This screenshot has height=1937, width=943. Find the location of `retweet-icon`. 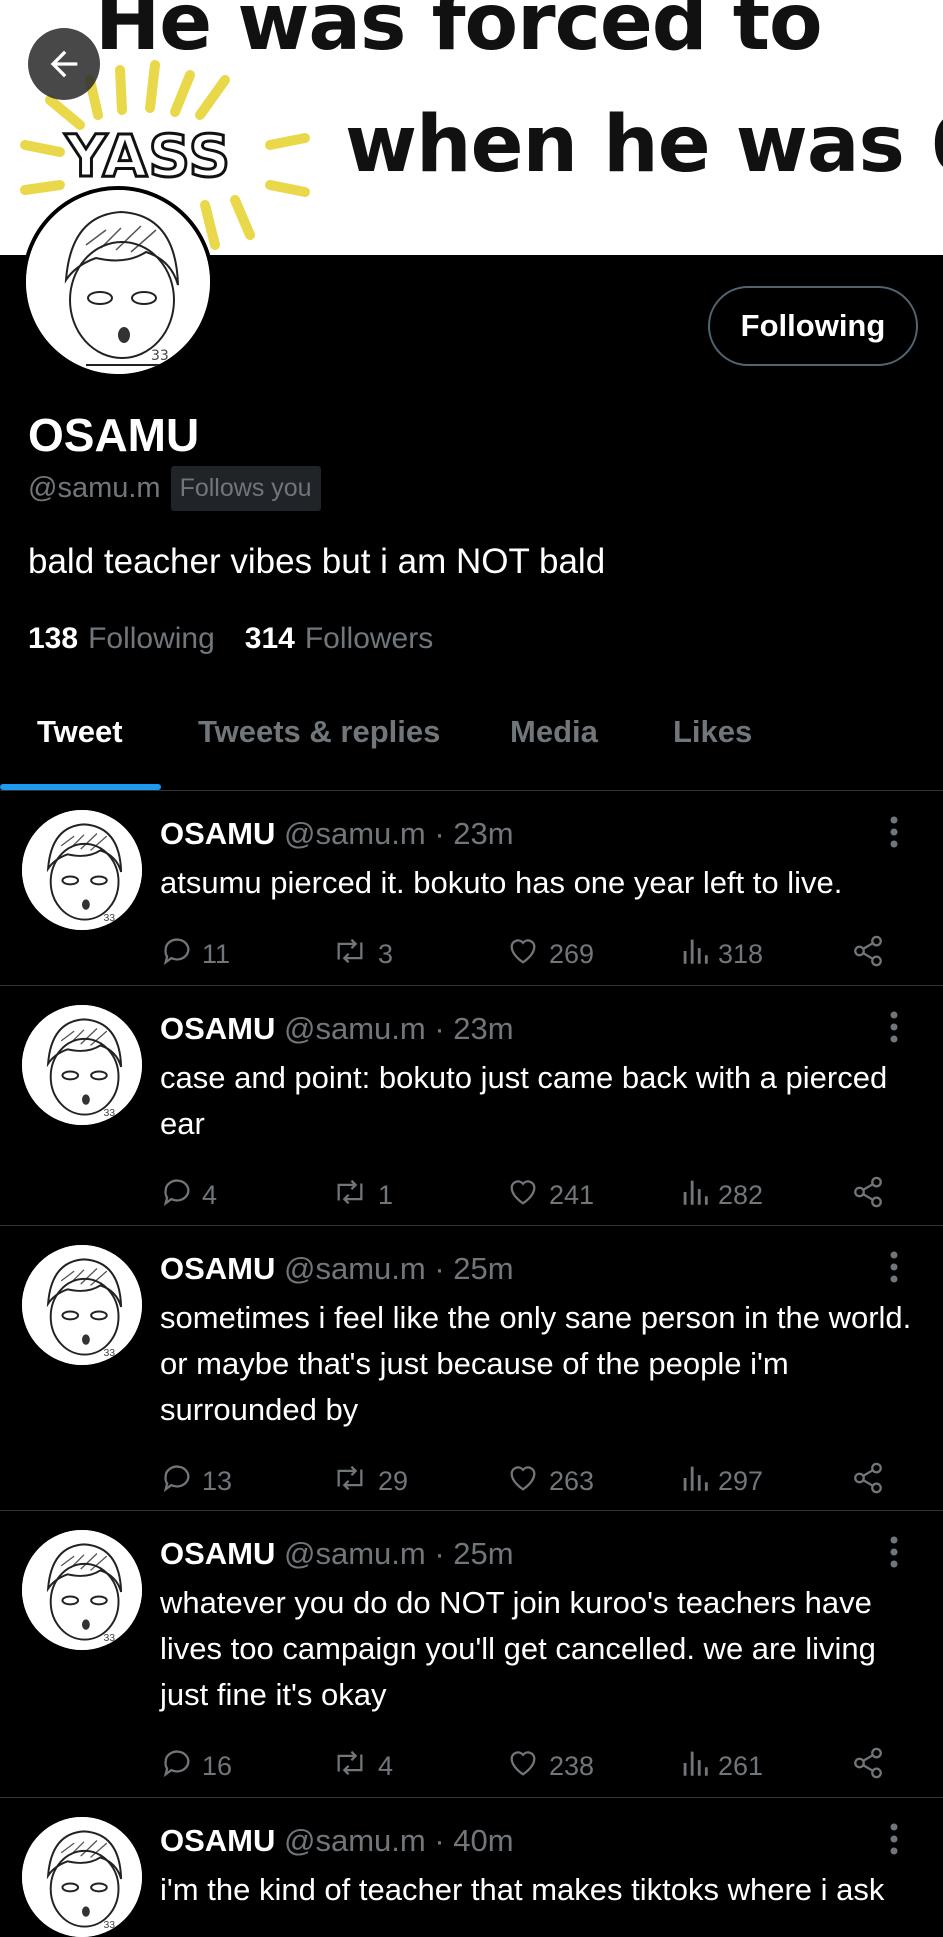

retweet-icon is located at coordinates (354, 1195).